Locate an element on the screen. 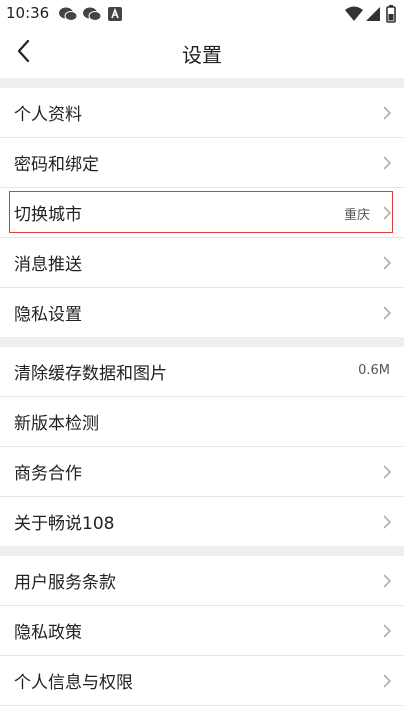 This screenshot has height=720, width=404. settings-item-personal-info-permissions: 个人信息与权限 is located at coordinates (202, 681).